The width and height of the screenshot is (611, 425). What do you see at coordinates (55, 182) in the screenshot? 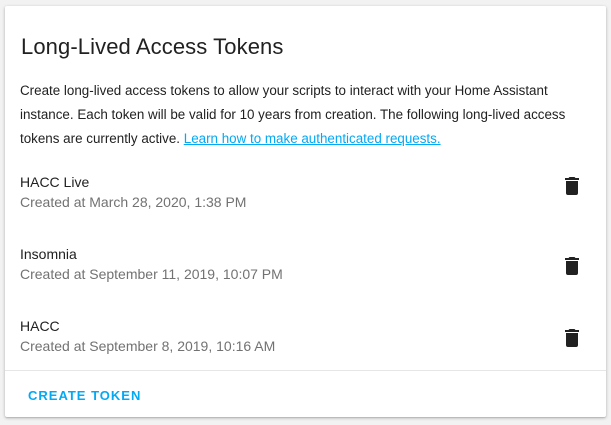
I see `token-name: HACC Live` at bounding box center [55, 182].